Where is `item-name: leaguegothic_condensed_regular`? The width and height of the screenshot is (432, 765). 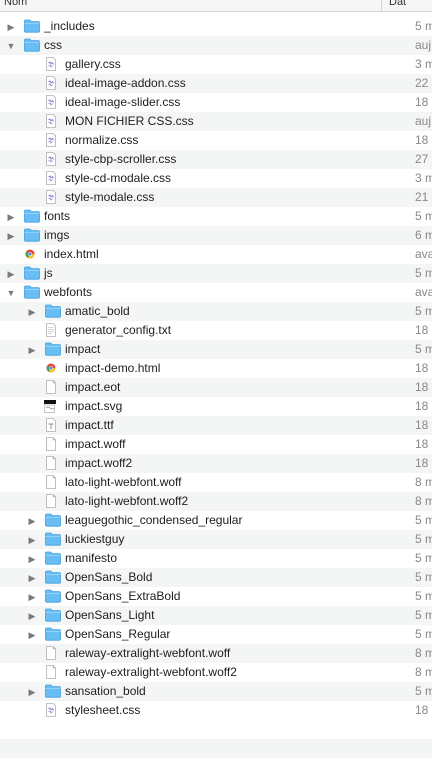
item-name: leaguegothic_condensed_regular is located at coordinates (154, 520).